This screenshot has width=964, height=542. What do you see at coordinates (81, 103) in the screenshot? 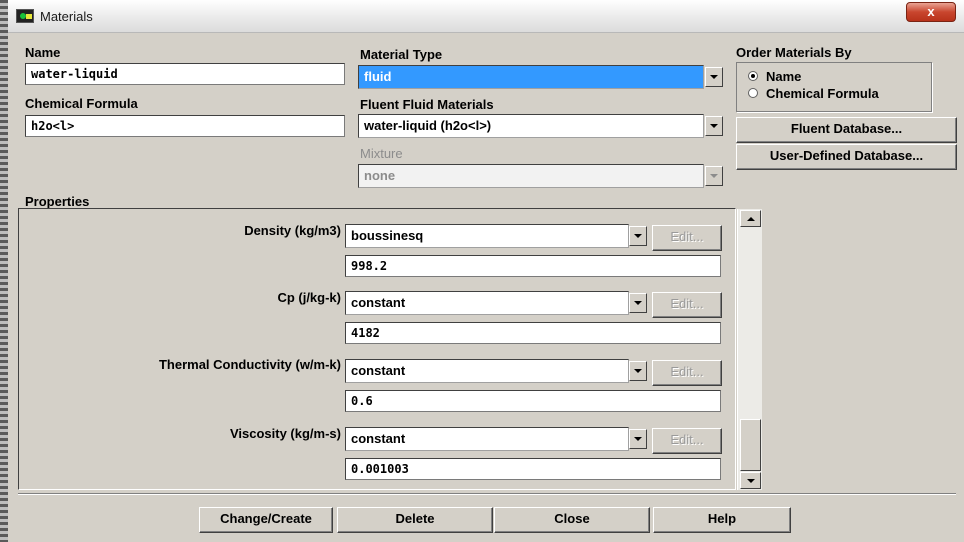
I see `chemical-formula-label: Chemical Formula` at bounding box center [81, 103].